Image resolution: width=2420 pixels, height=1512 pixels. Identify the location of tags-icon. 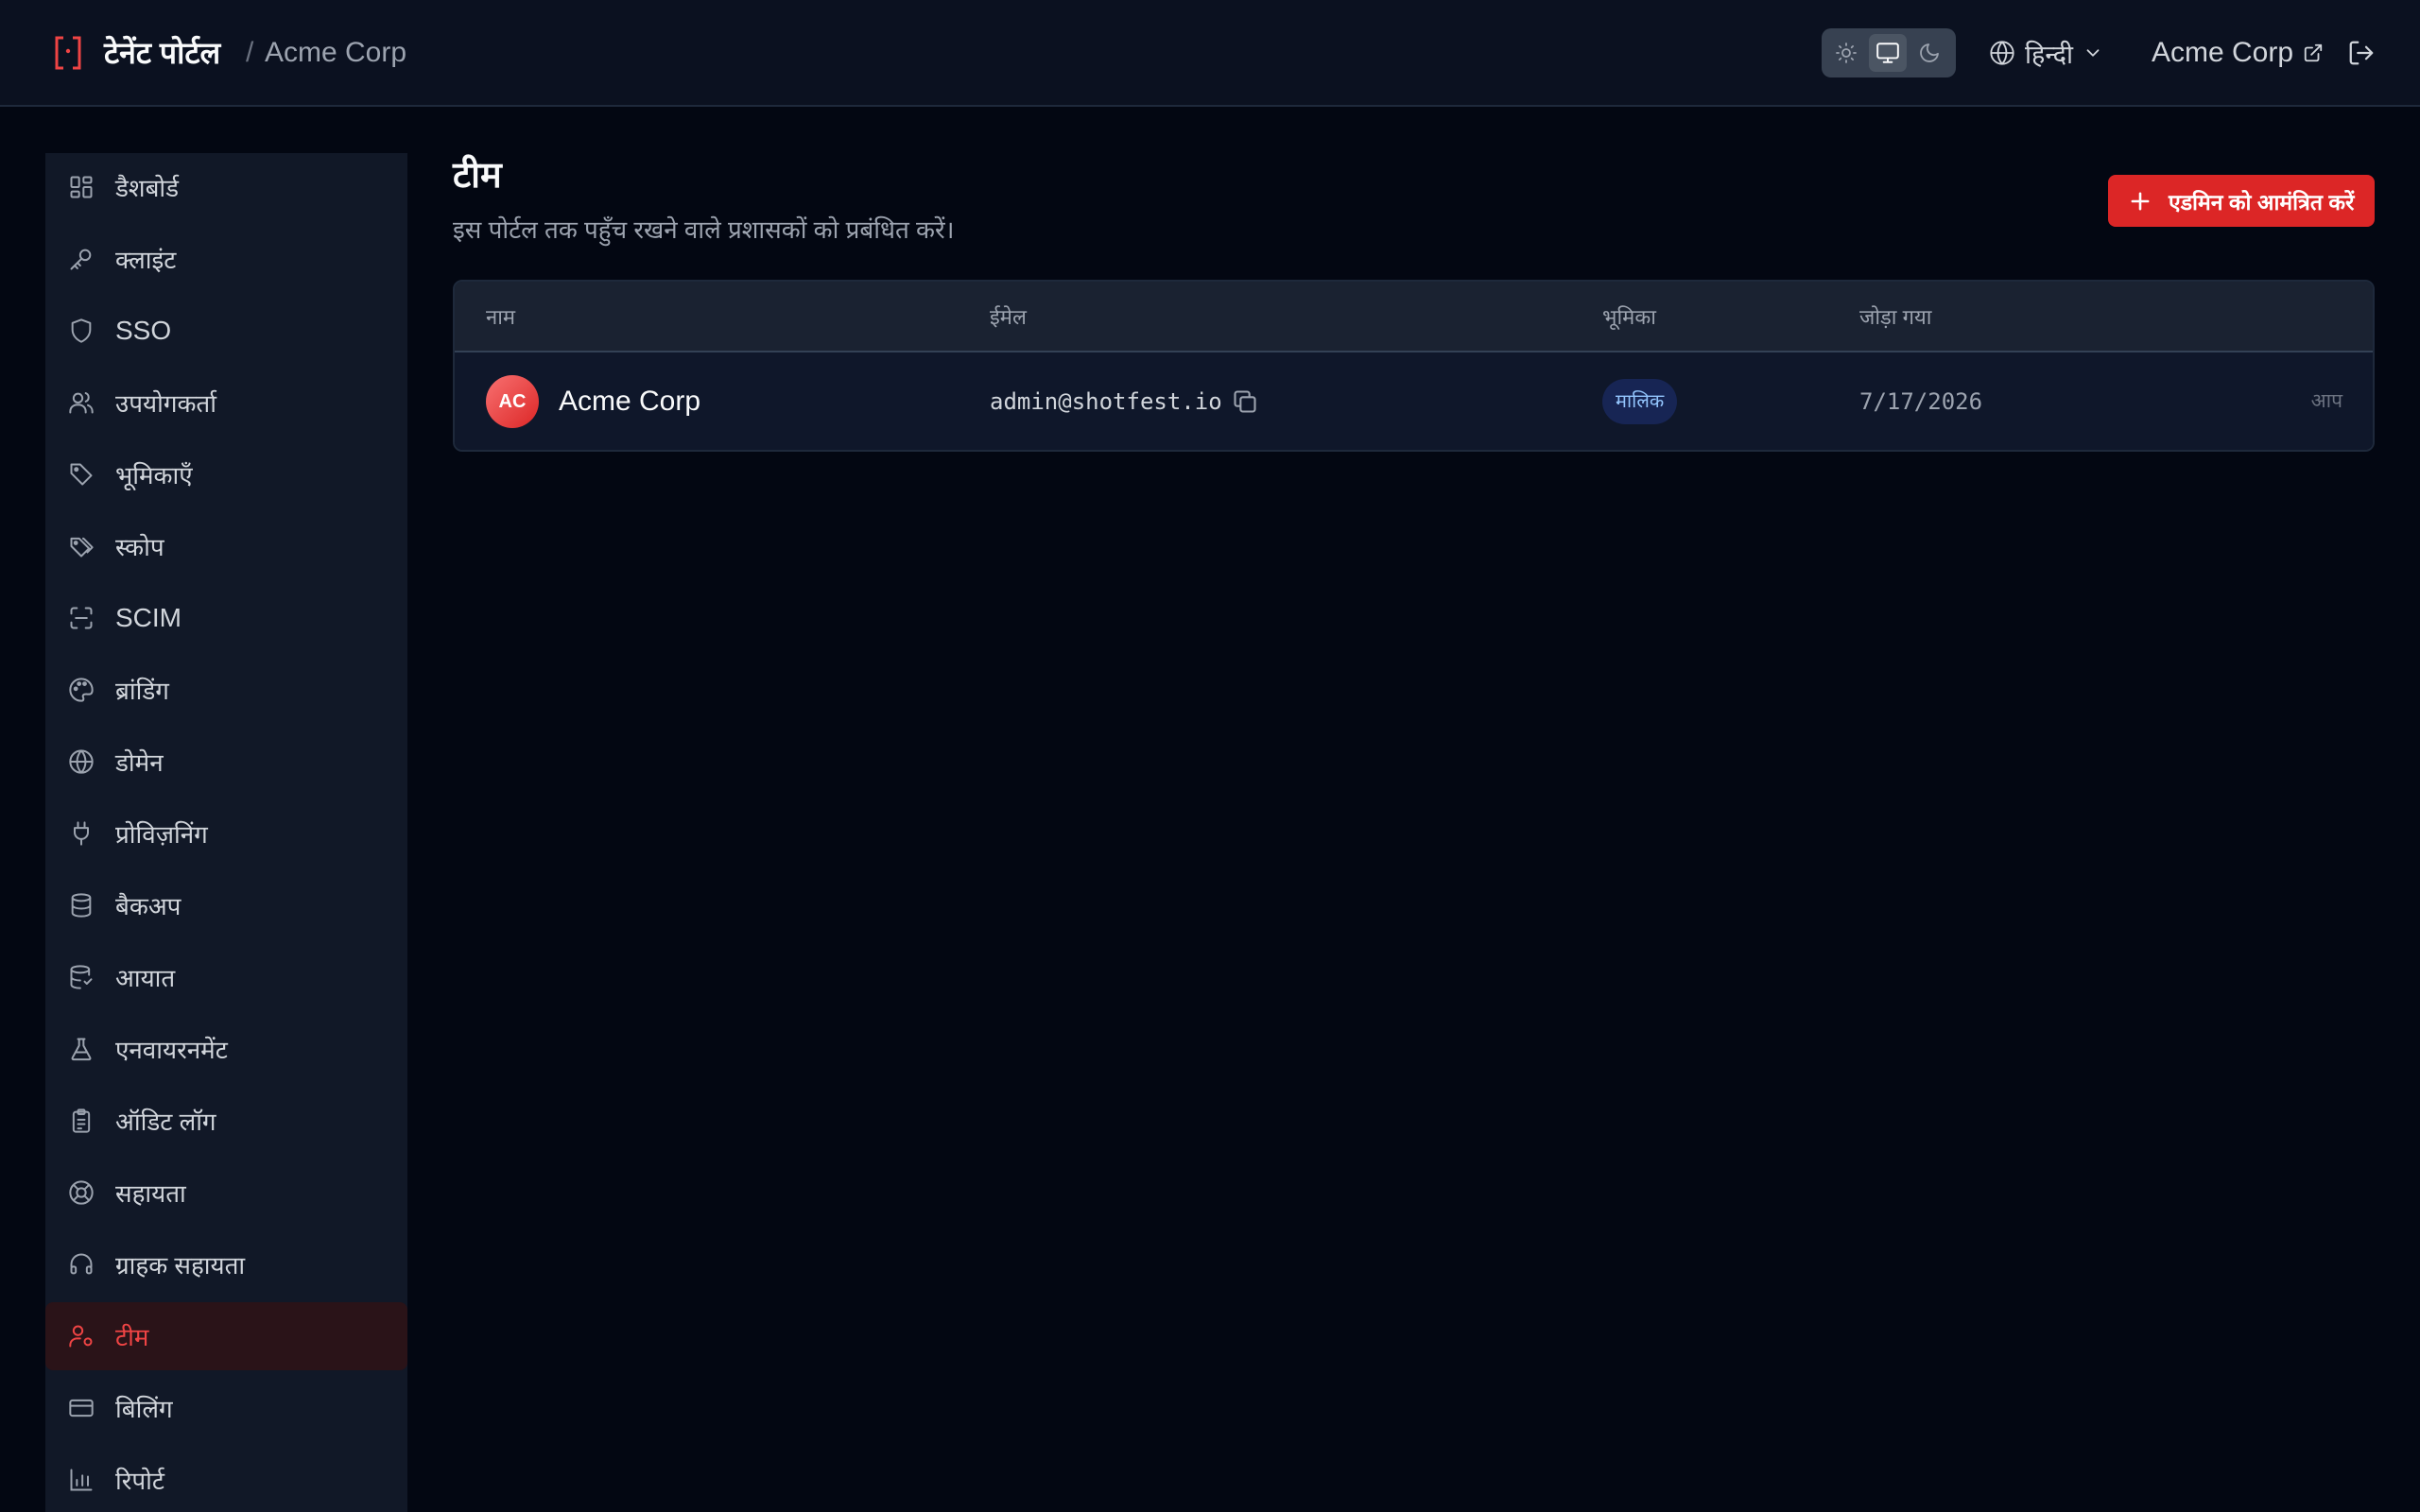
(81, 546).